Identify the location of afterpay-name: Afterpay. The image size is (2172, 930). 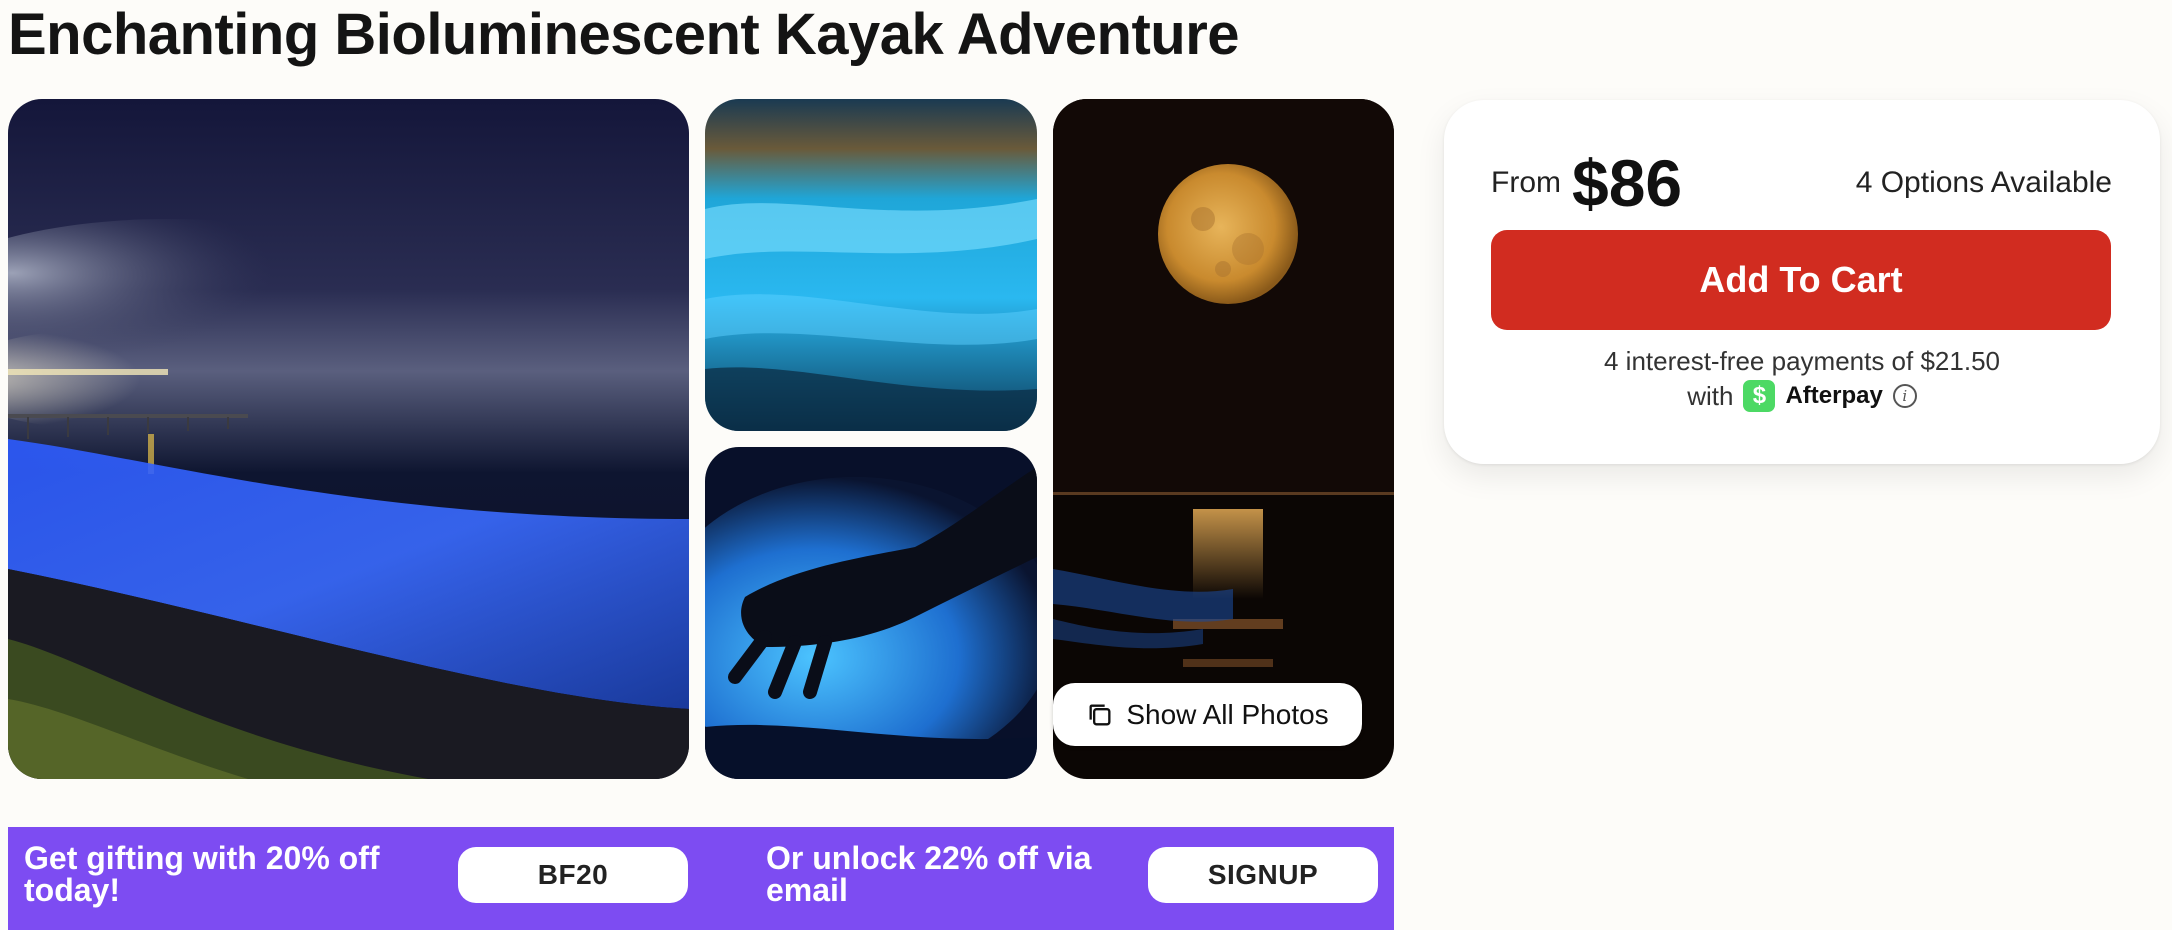
(1834, 395).